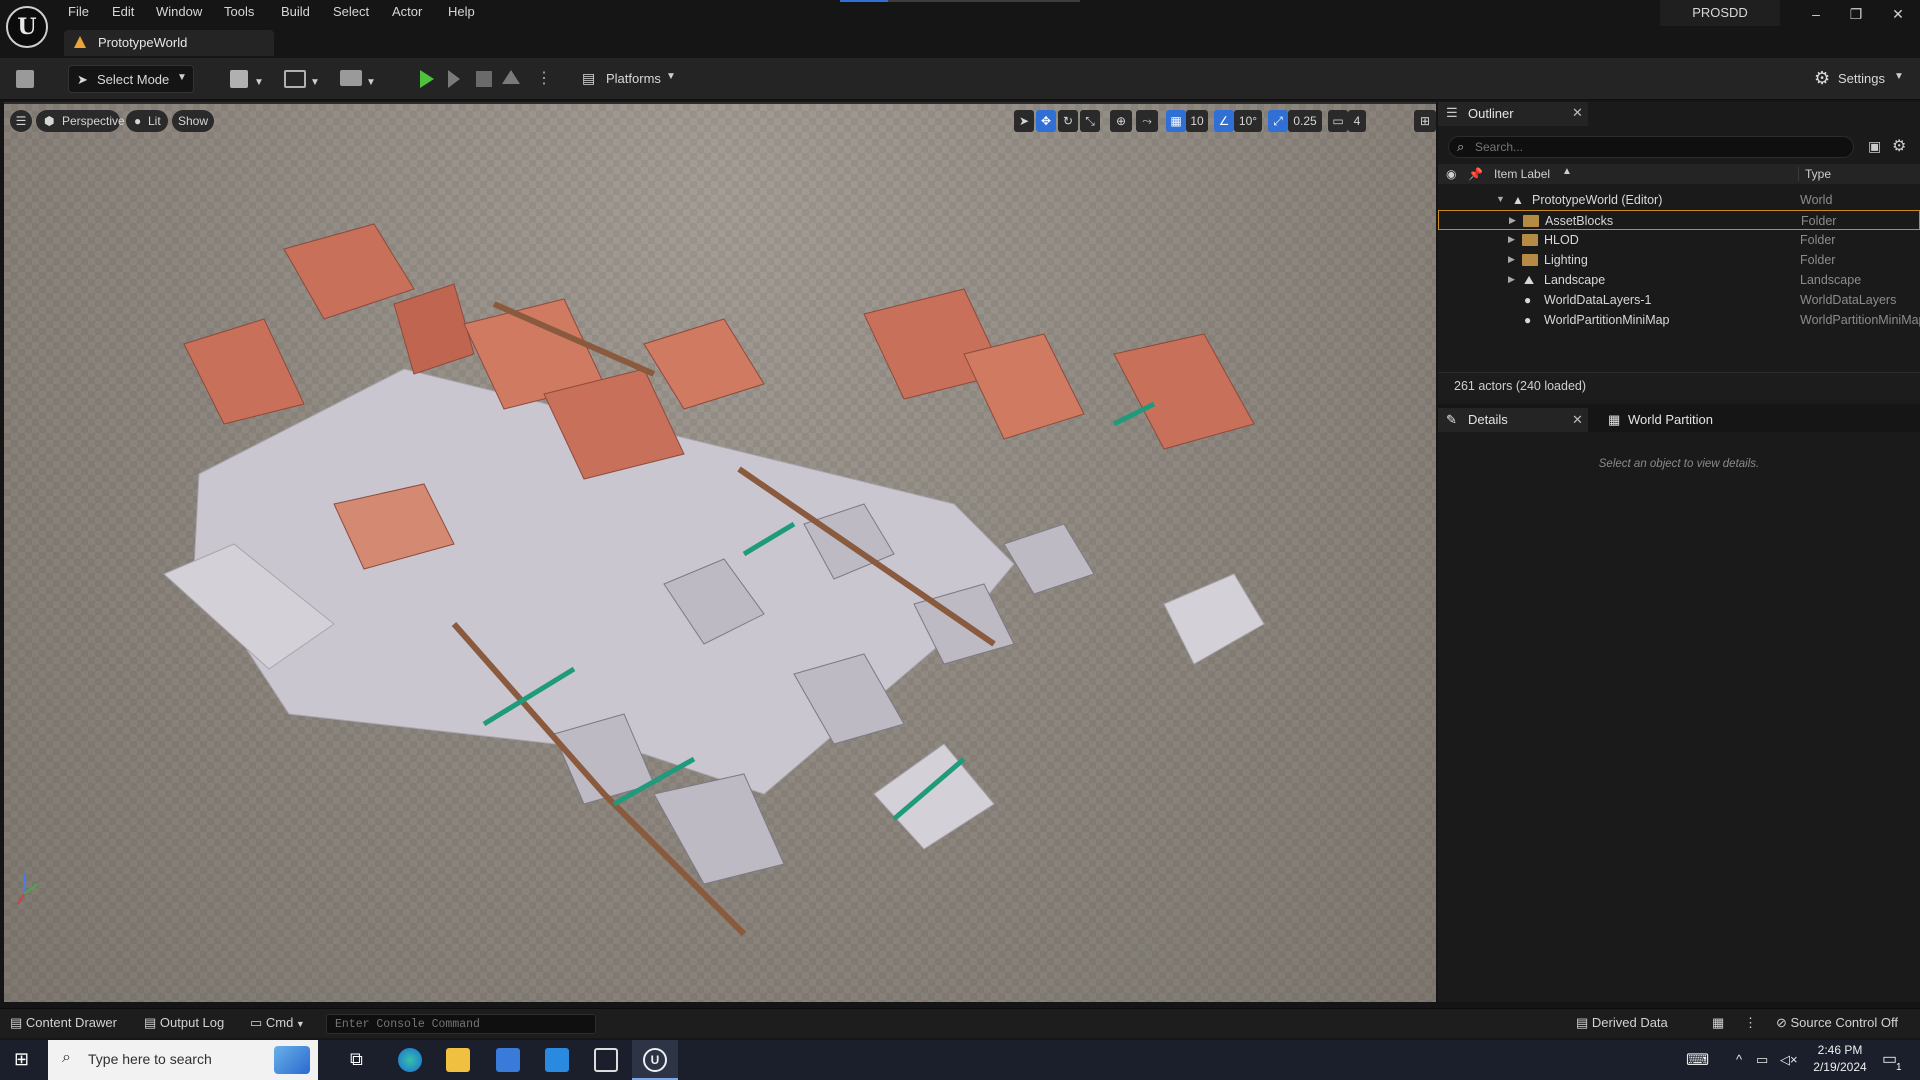  Describe the element at coordinates (1451, 174) in the screenshot. I see `visibility-icon: ◉` at that location.